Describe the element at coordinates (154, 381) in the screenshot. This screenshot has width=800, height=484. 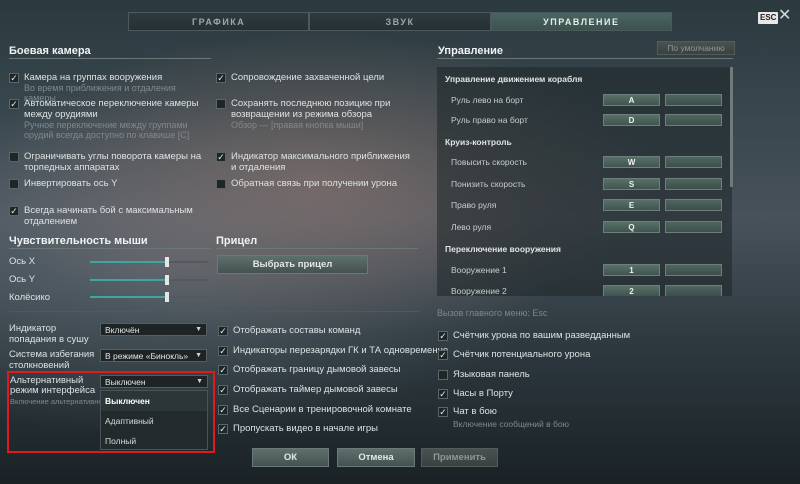
I see `alt-mode-dropdown: Выключен ▼` at that location.